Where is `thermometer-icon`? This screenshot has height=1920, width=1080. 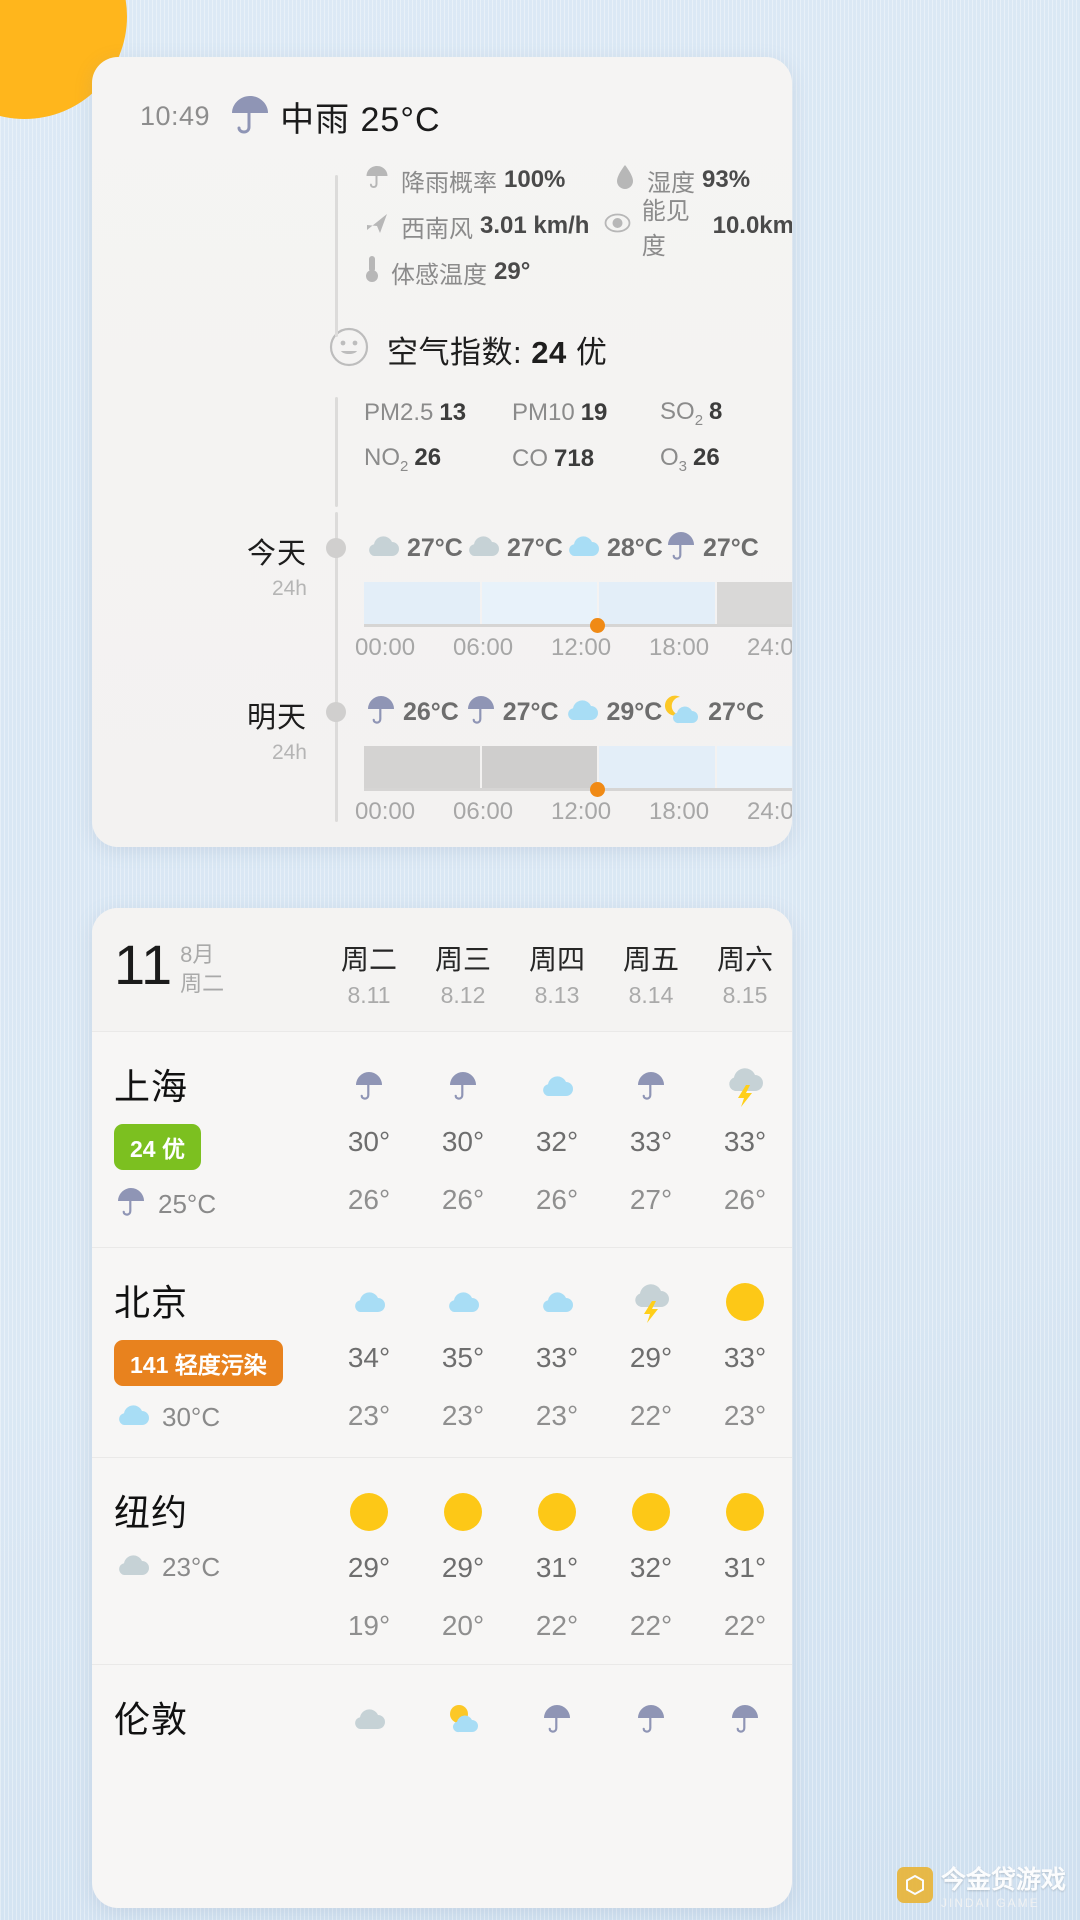
thermometer-icon is located at coordinates (372, 272).